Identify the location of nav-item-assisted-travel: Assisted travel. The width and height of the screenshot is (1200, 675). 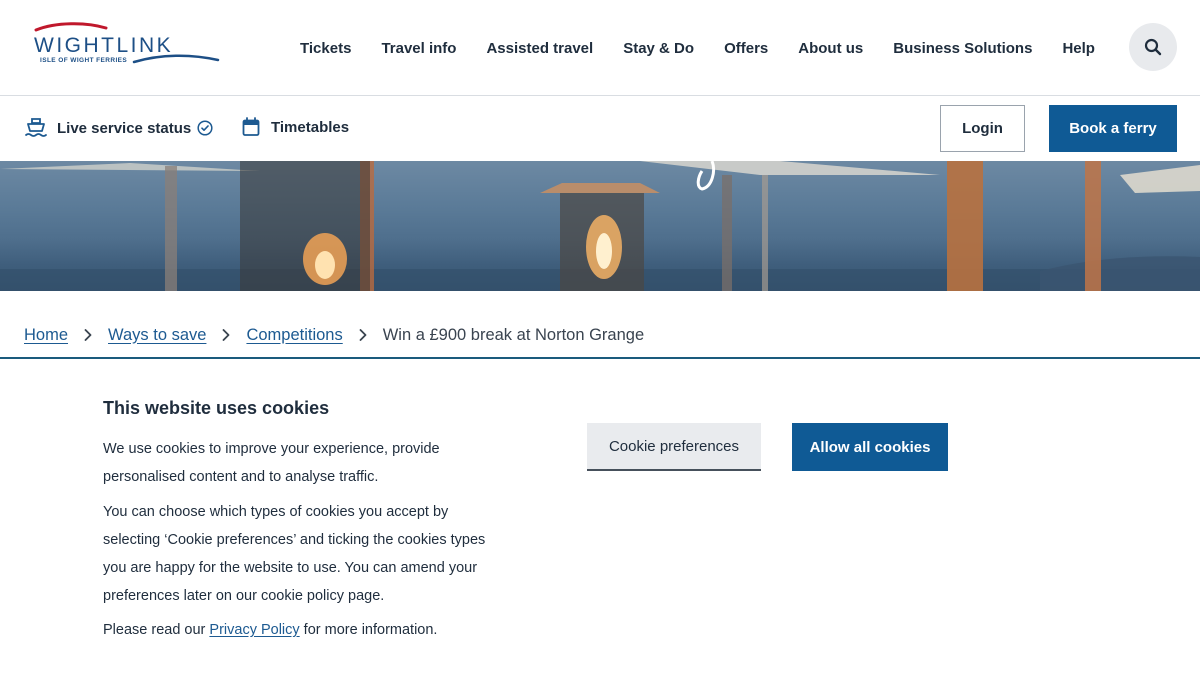
(539, 48).